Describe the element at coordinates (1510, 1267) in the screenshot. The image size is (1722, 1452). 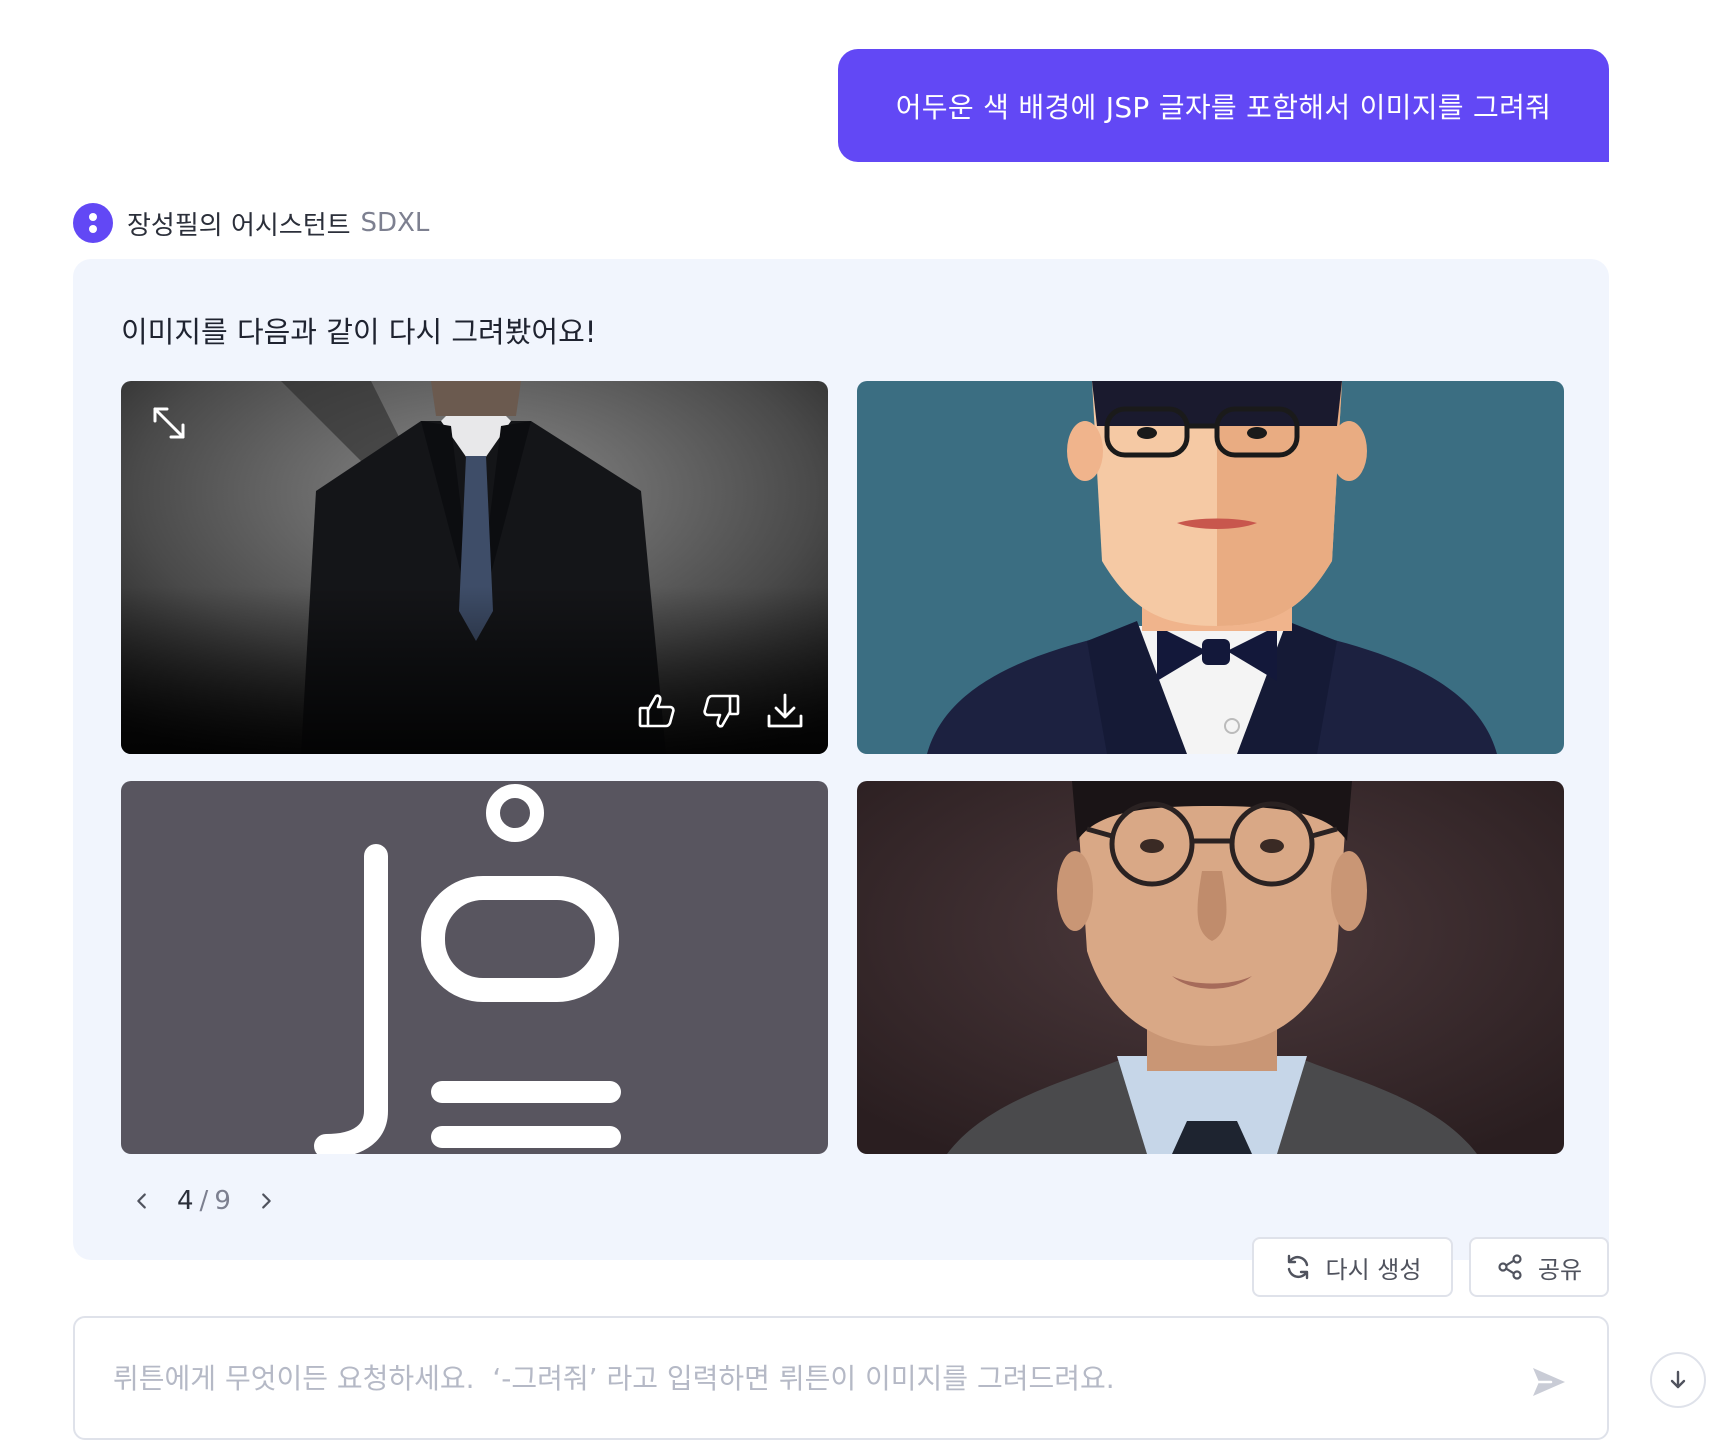
I see `share-icon` at that location.